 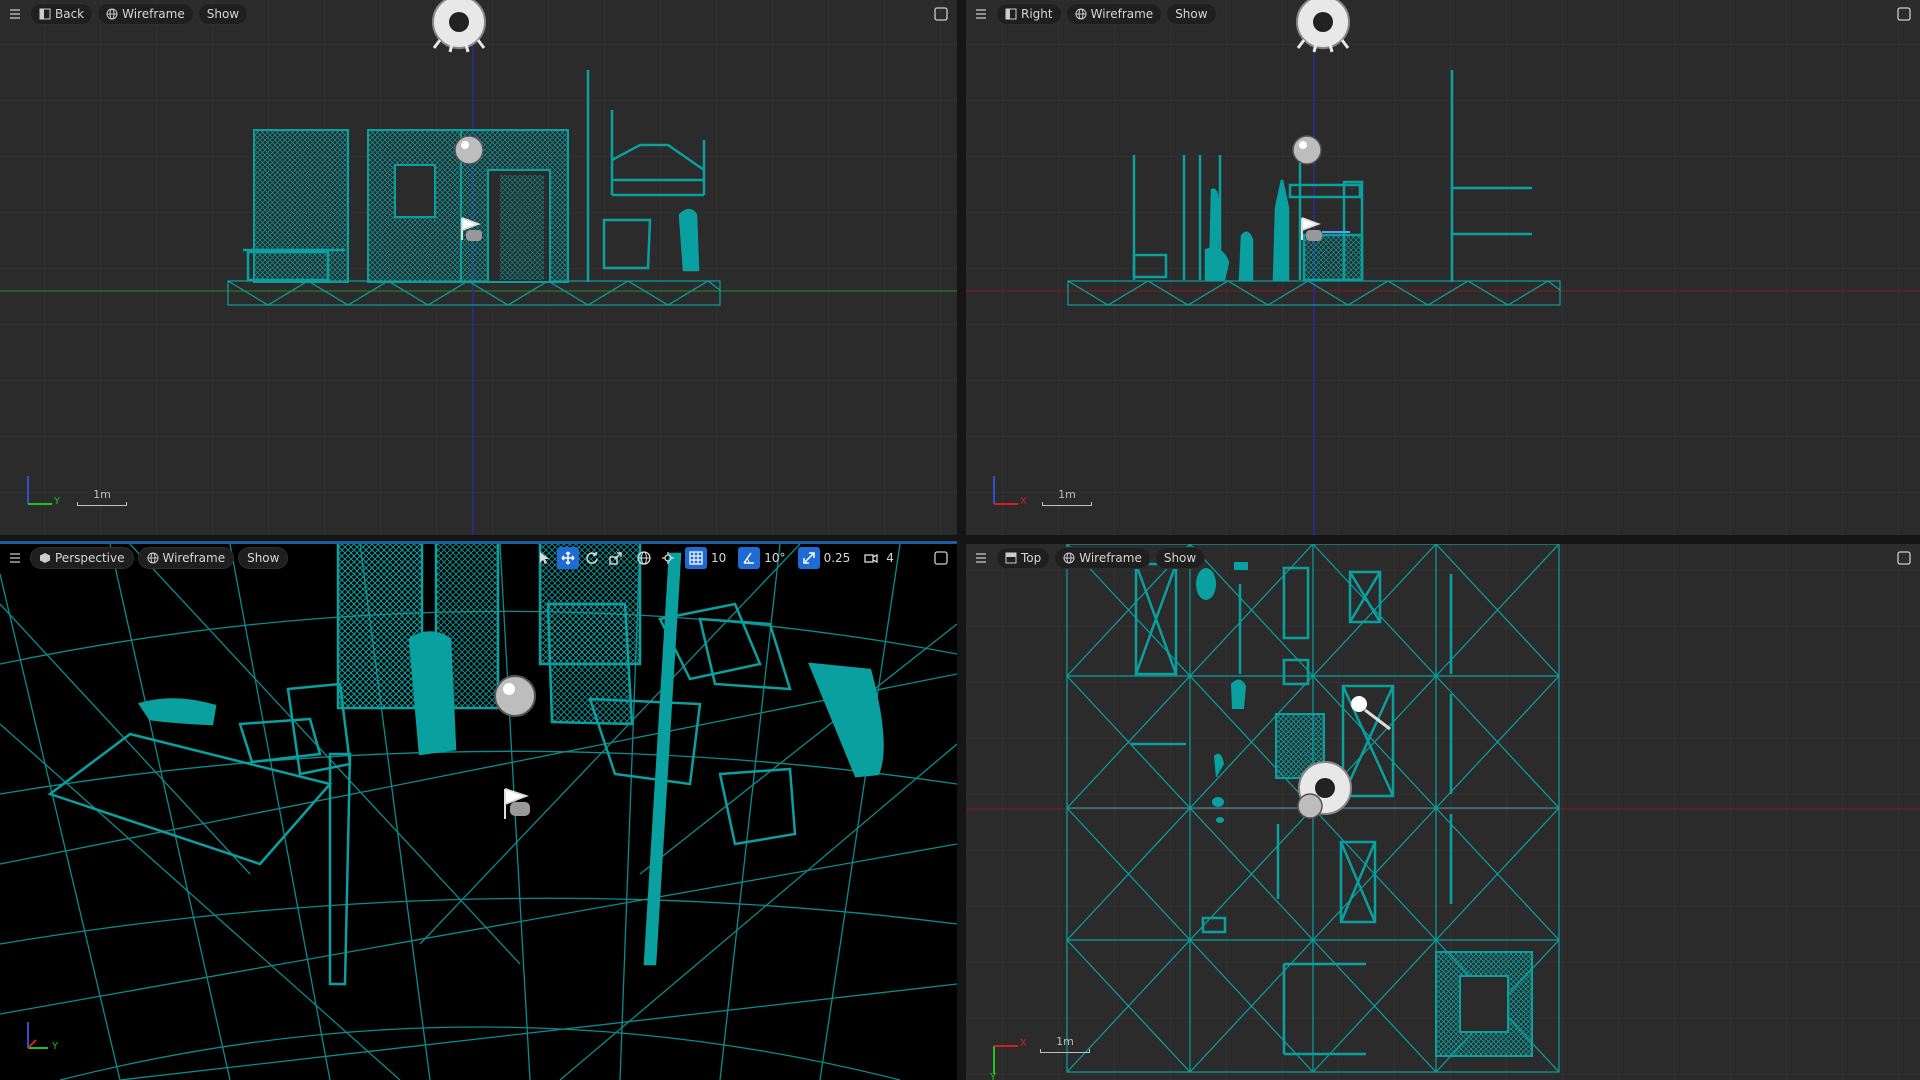 I want to click on view-type-label: Perspective, so click(x=90, y=558).